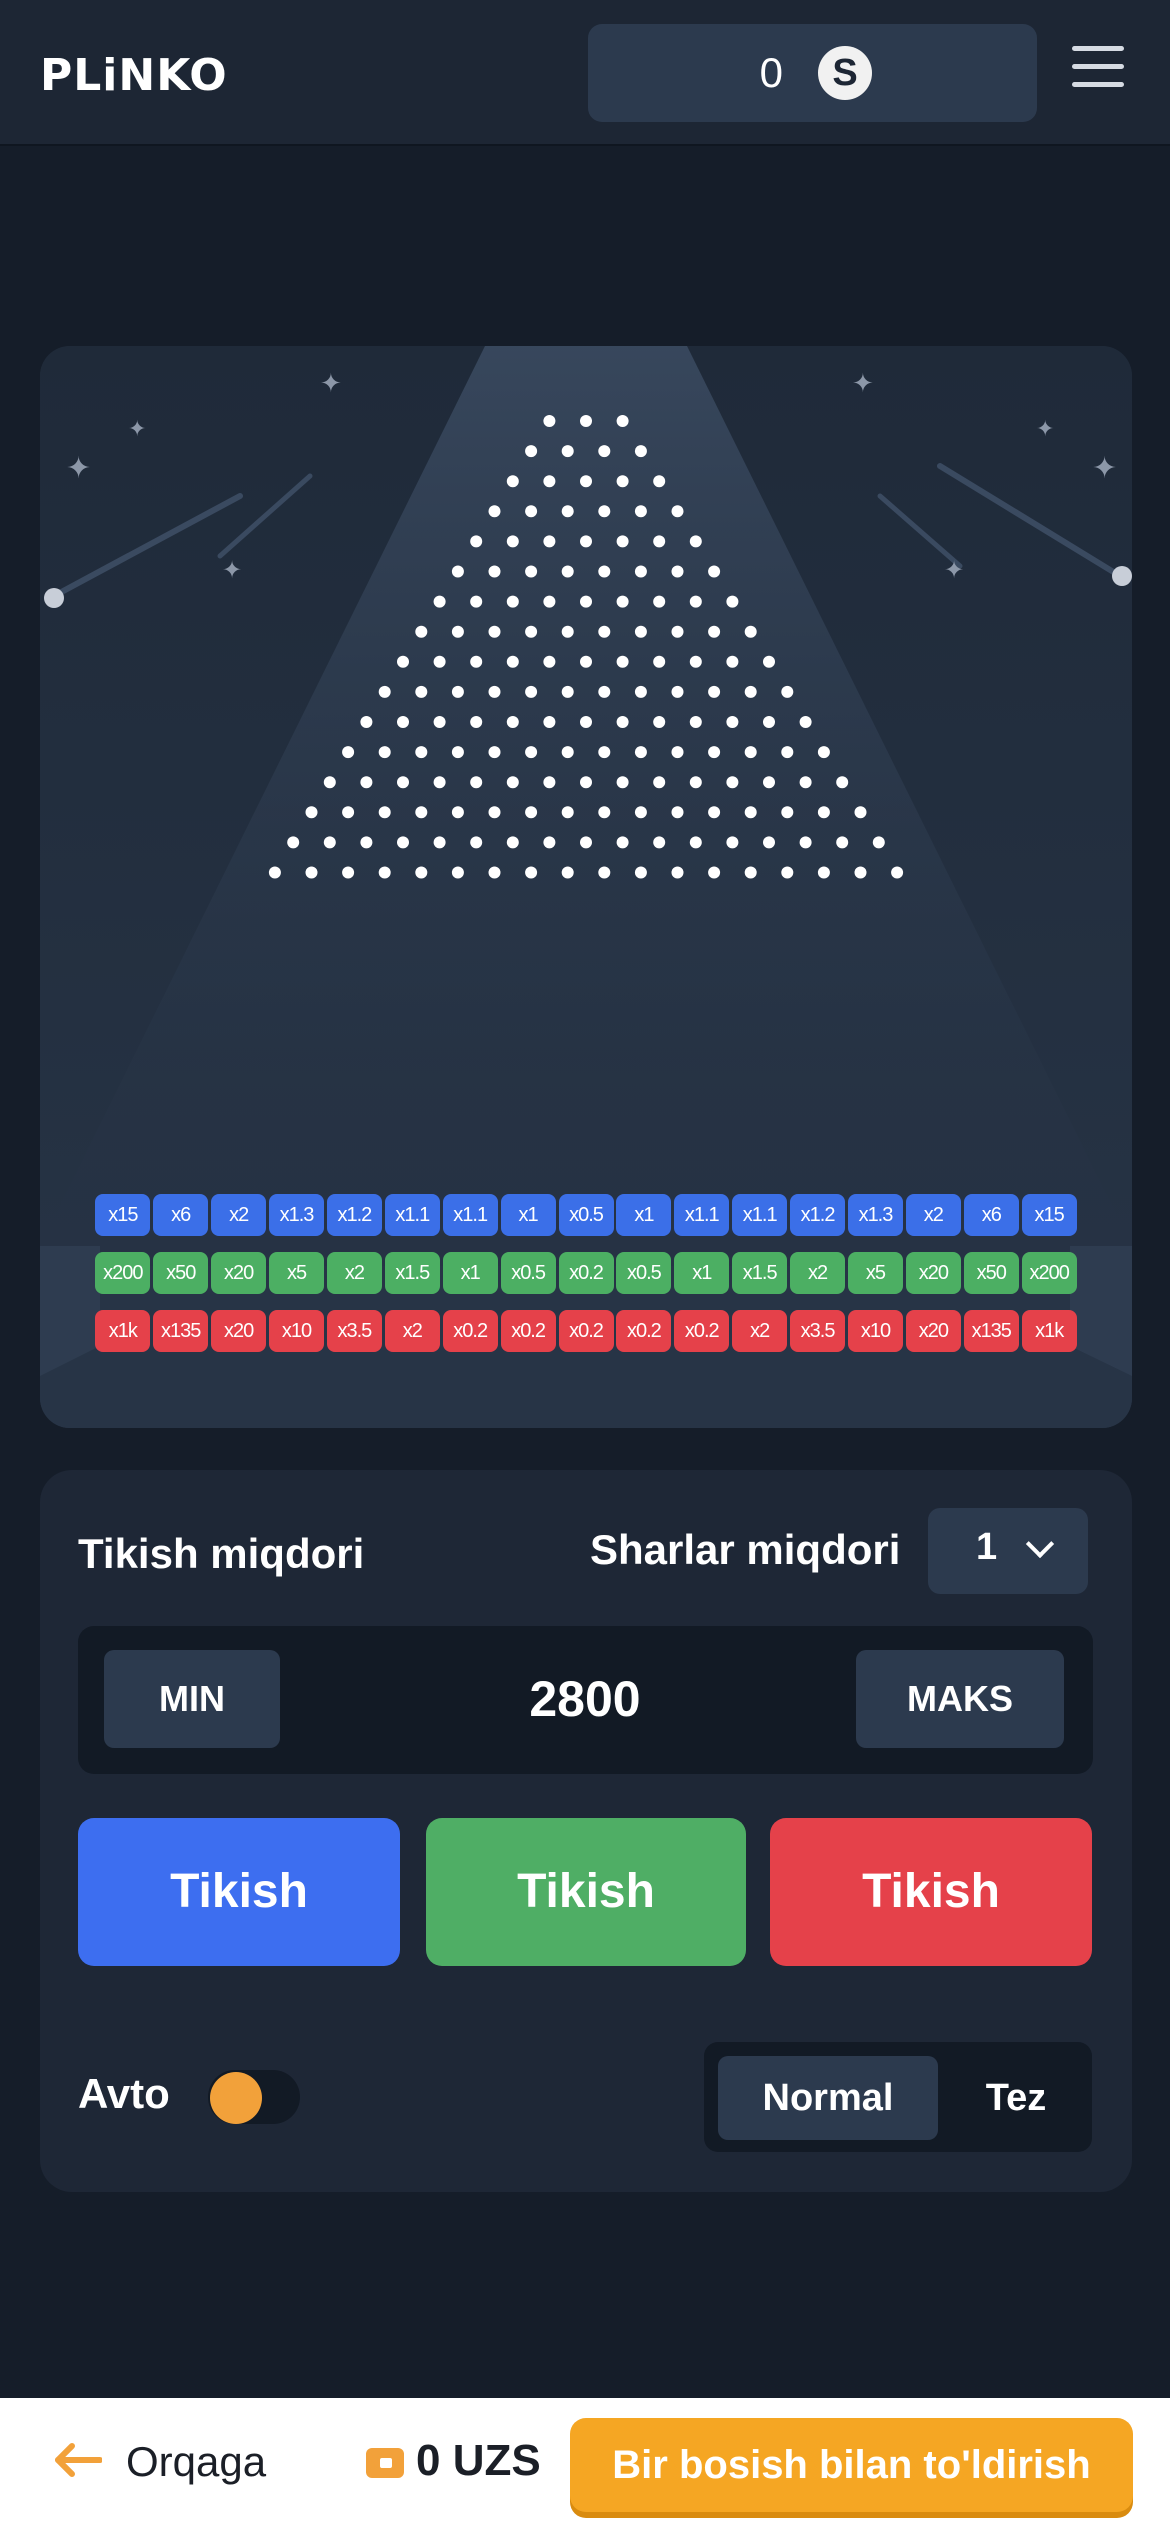 The width and height of the screenshot is (1170, 2532). Describe the element at coordinates (196, 2462) in the screenshot. I see `back-link: Orqaga` at that location.